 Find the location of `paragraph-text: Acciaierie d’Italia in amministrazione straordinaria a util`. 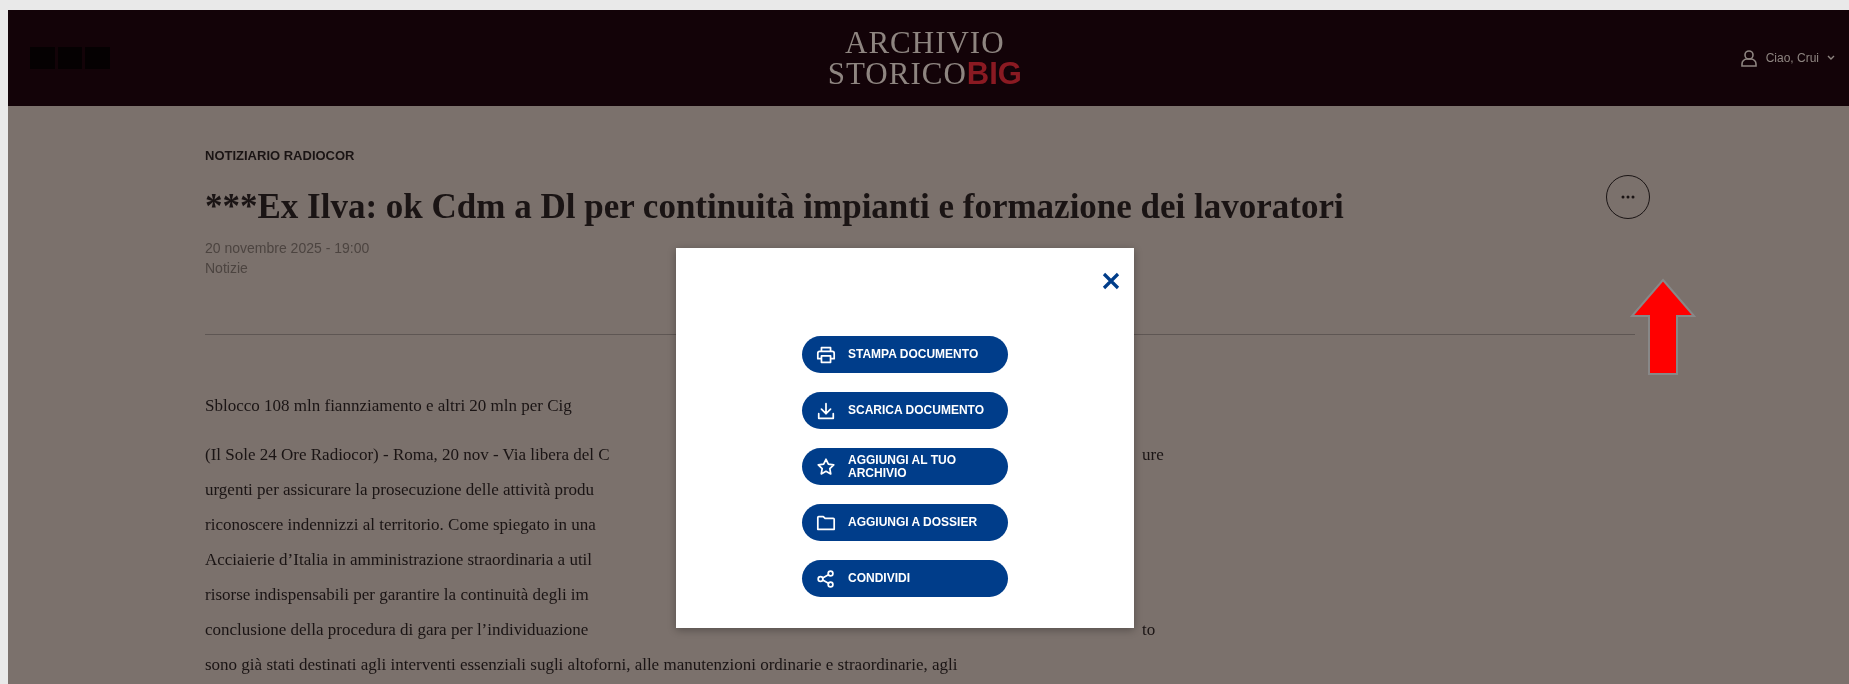

paragraph-text: Acciaierie d’Italia in amministrazione straordinaria a util is located at coordinates (399, 559).